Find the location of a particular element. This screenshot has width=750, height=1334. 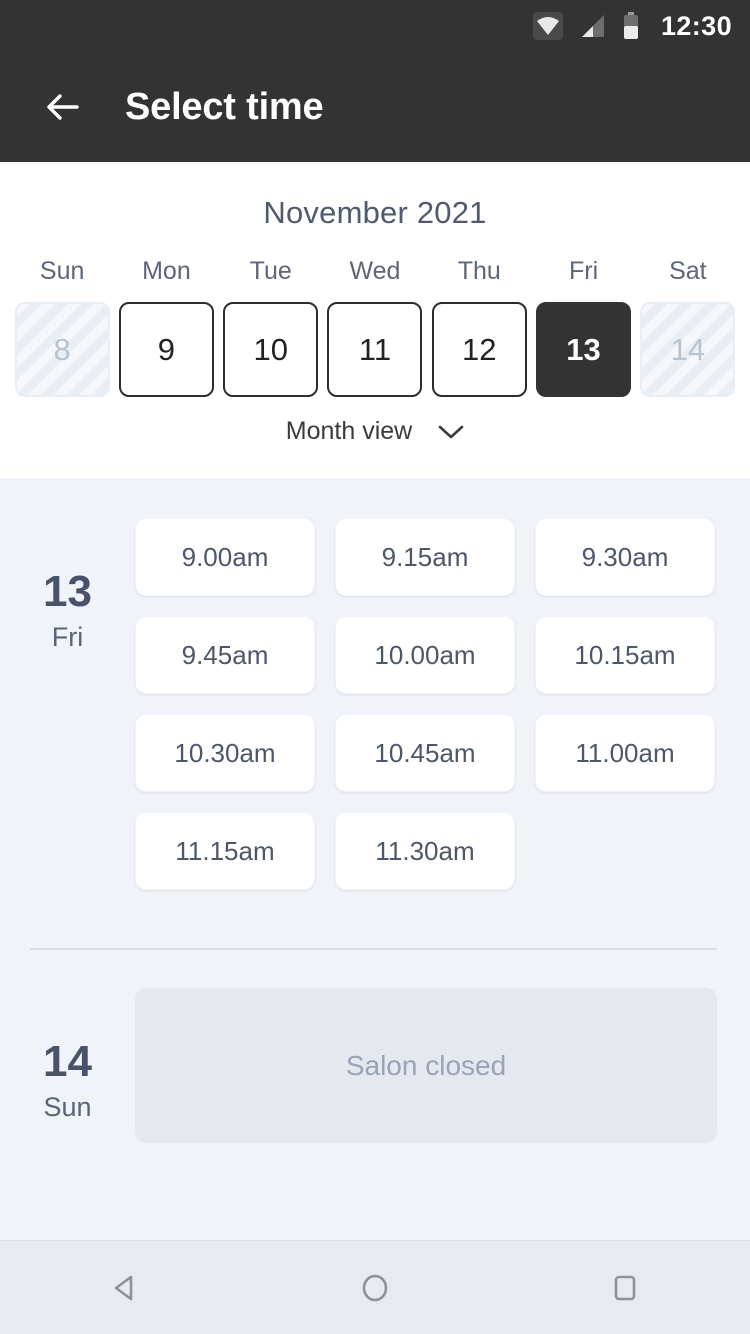

nav-home-button is located at coordinates (375, 1288).